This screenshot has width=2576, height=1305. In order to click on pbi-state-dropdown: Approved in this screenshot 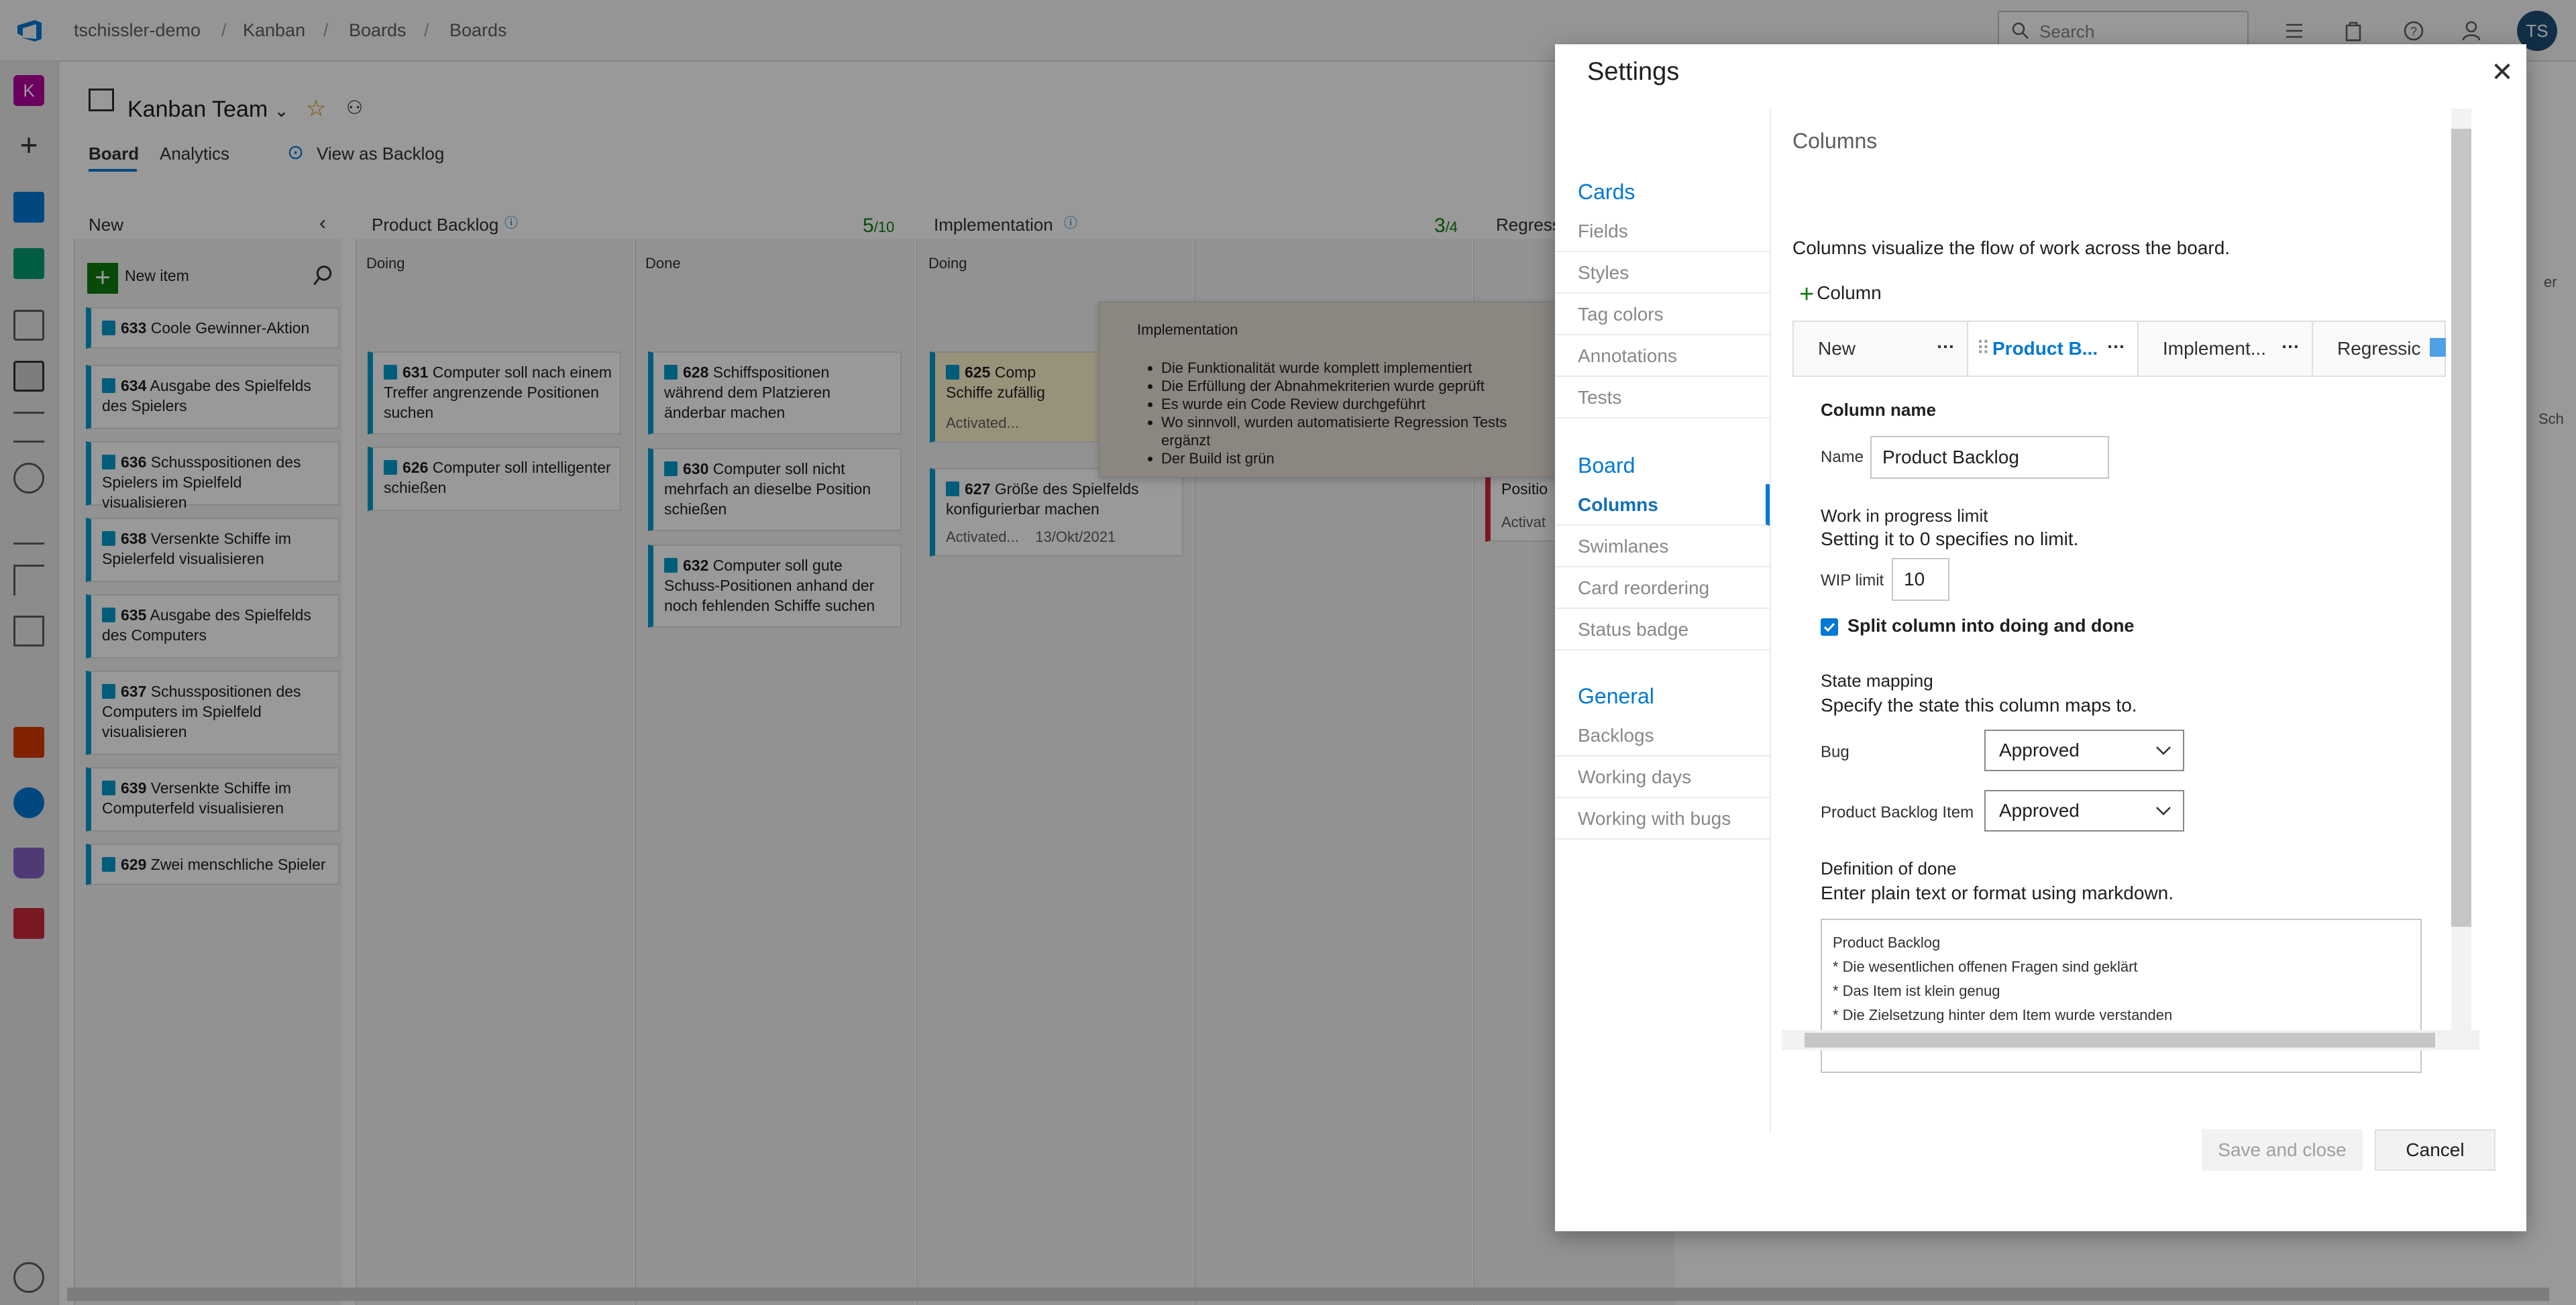, I will do `click(2084, 811)`.